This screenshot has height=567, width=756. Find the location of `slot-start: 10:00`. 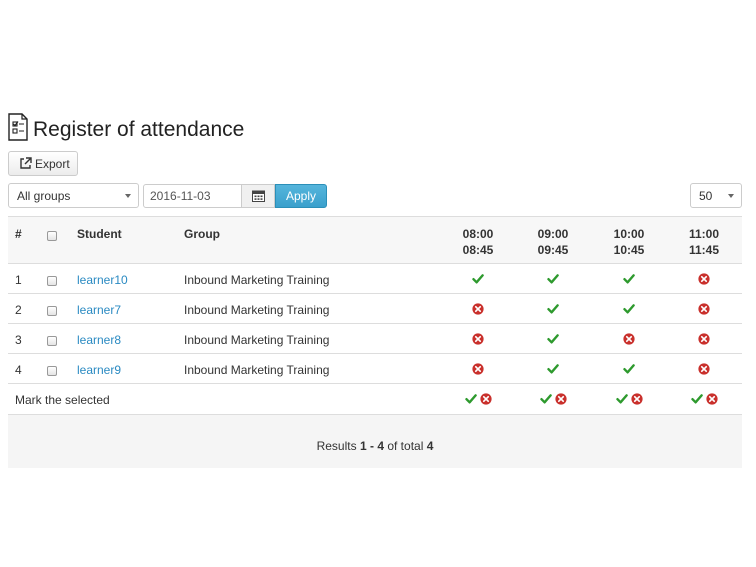

slot-start: 10:00 is located at coordinates (629, 234).